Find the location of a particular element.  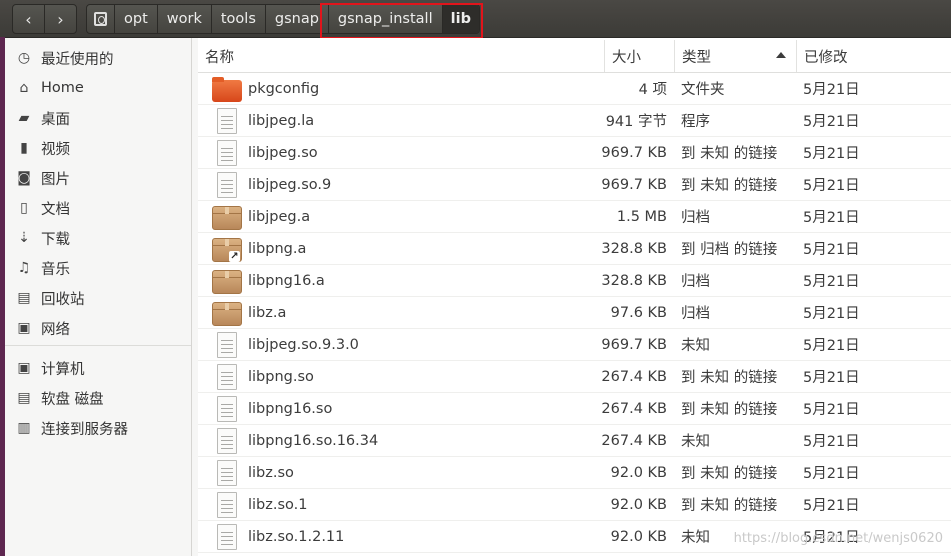

sidebar-item-home: ⌂ Home is located at coordinates (98, 88).